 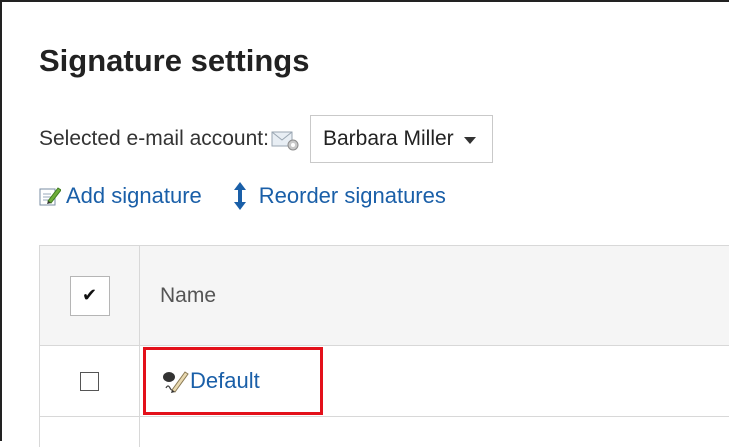 I want to click on highlight-box: Default, so click(x=233, y=381).